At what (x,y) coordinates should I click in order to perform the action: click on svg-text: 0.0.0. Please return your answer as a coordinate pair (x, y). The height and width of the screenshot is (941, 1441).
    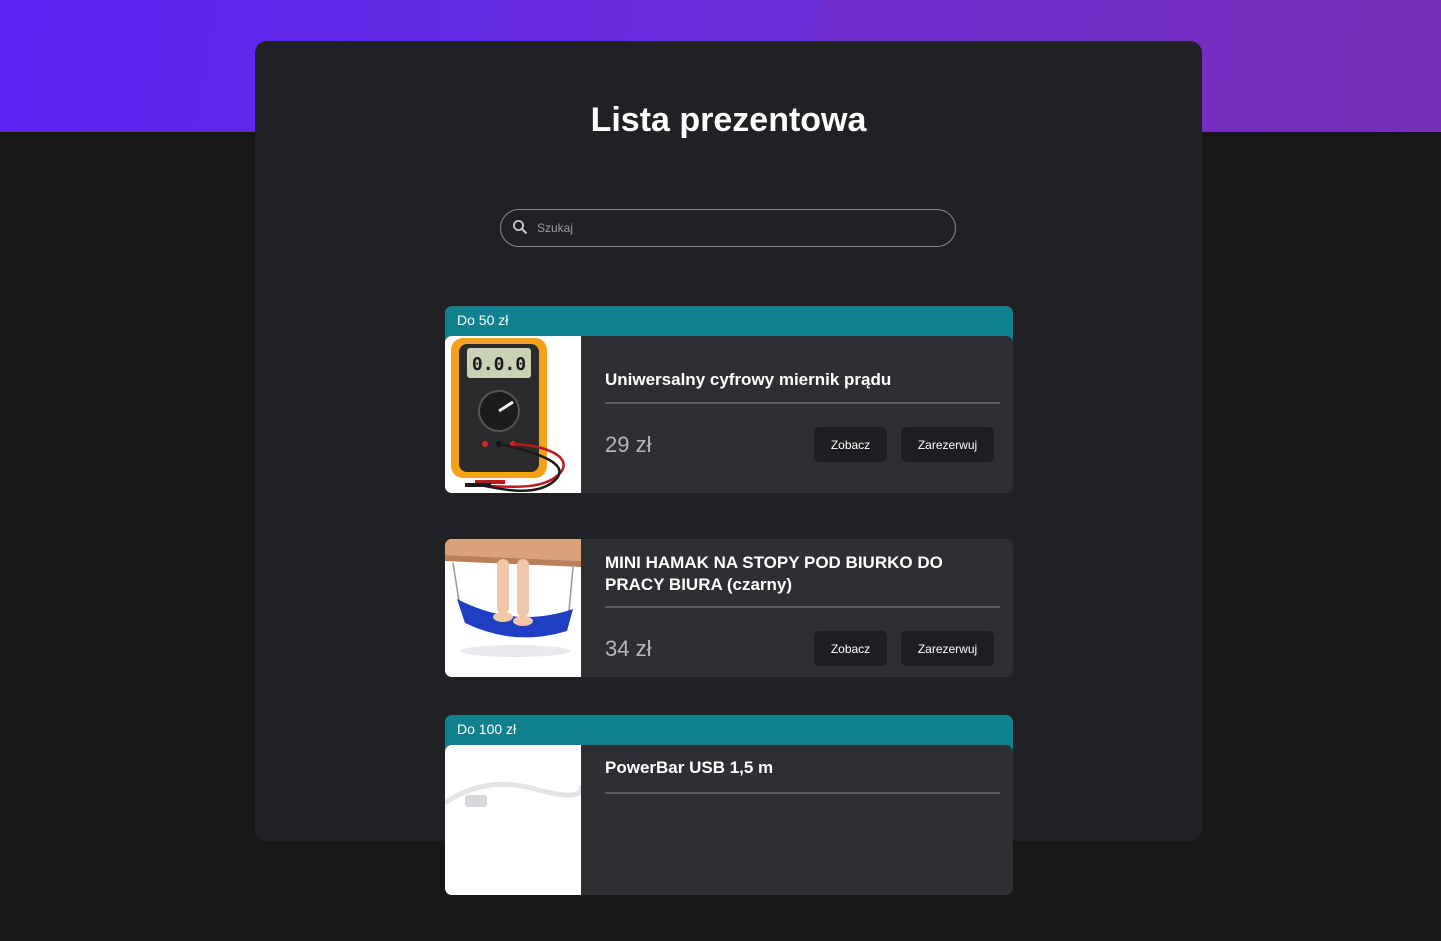
    Looking at the image, I should click on (499, 364).